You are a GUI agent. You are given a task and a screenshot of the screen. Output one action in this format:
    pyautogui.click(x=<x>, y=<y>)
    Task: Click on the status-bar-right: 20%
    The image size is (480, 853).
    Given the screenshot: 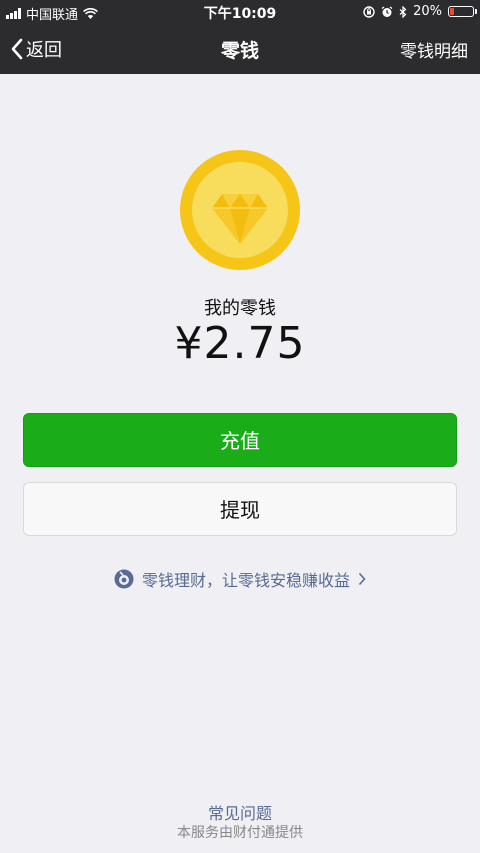 What is the action you would take?
    pyautogui.click(x=420, y=11)
    